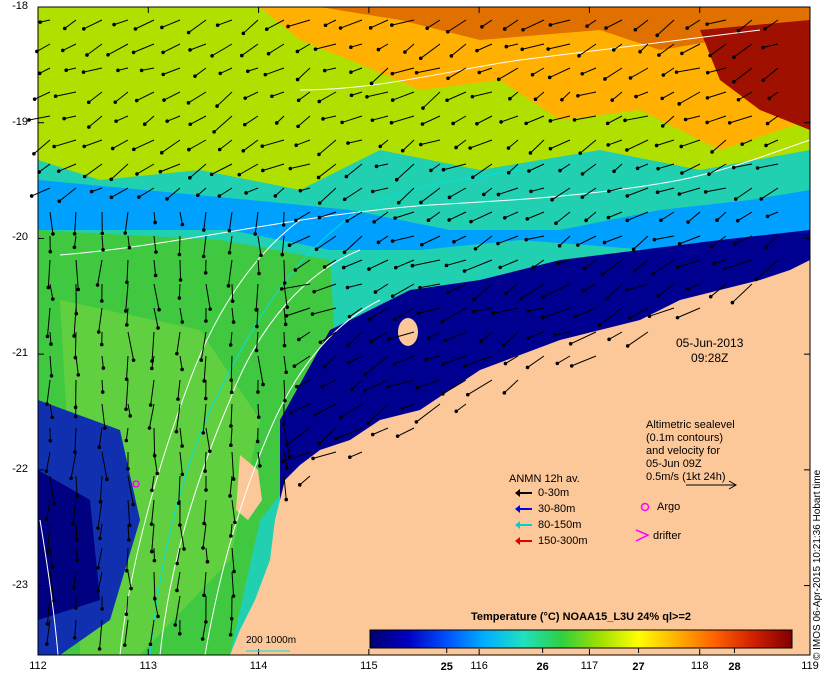  What do you see at coordinates (20, 237) in the screenshot?
I see `latitude-tick-label: -20` at bounding box center [20, 237].